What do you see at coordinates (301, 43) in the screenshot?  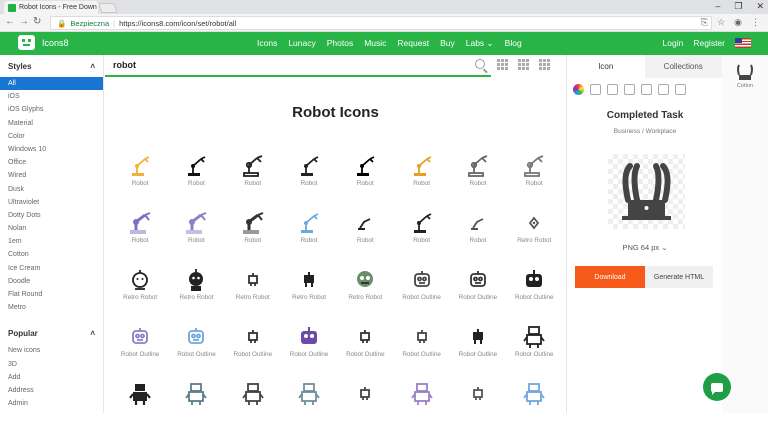 I see `menu-item-lunacy: Lunacy` at bounding box center [301, 43].